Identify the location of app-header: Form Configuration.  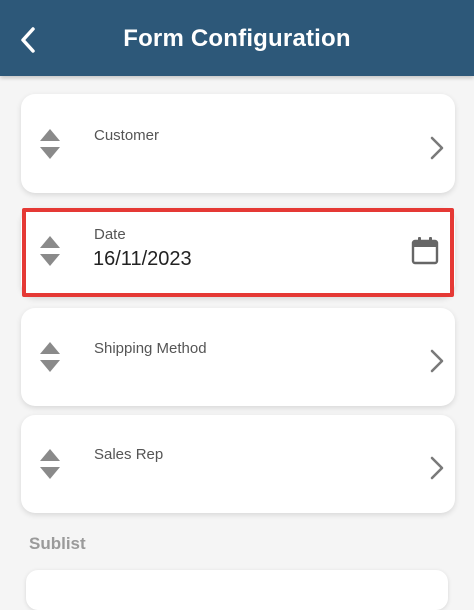
(237, 38).